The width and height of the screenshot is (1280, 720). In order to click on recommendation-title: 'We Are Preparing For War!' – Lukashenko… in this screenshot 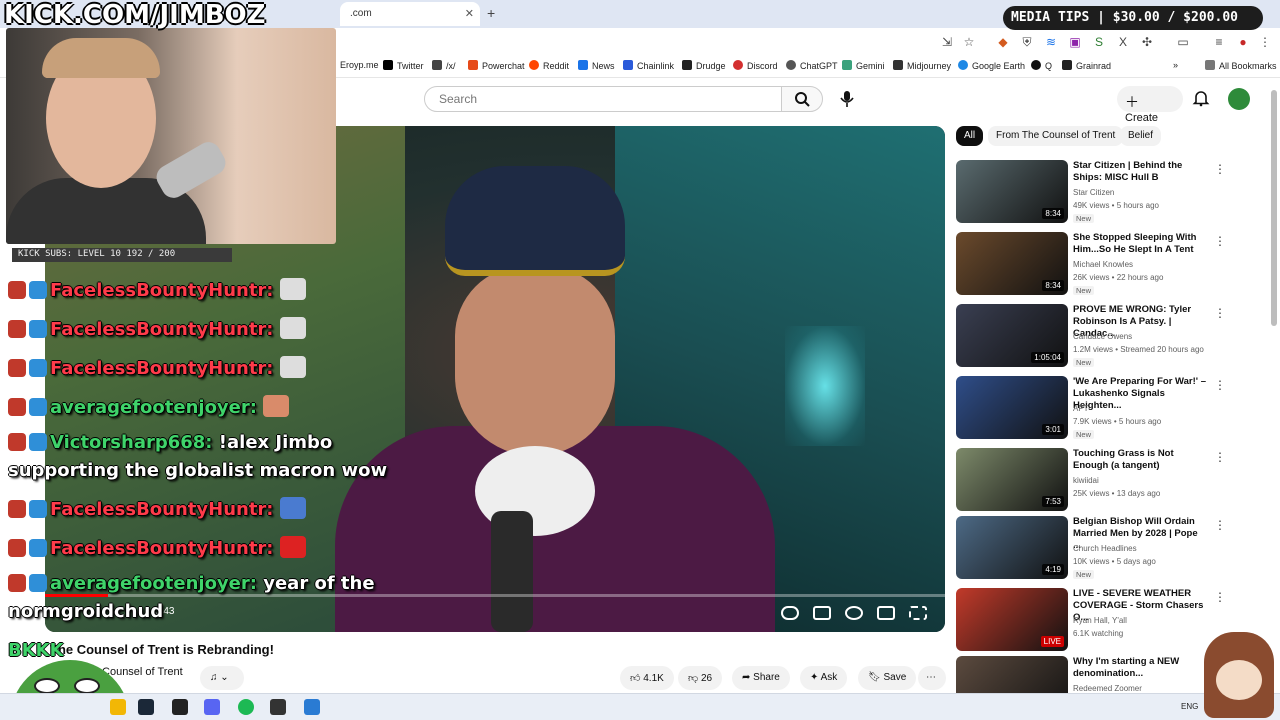, I will do `click(1140, 394)`.